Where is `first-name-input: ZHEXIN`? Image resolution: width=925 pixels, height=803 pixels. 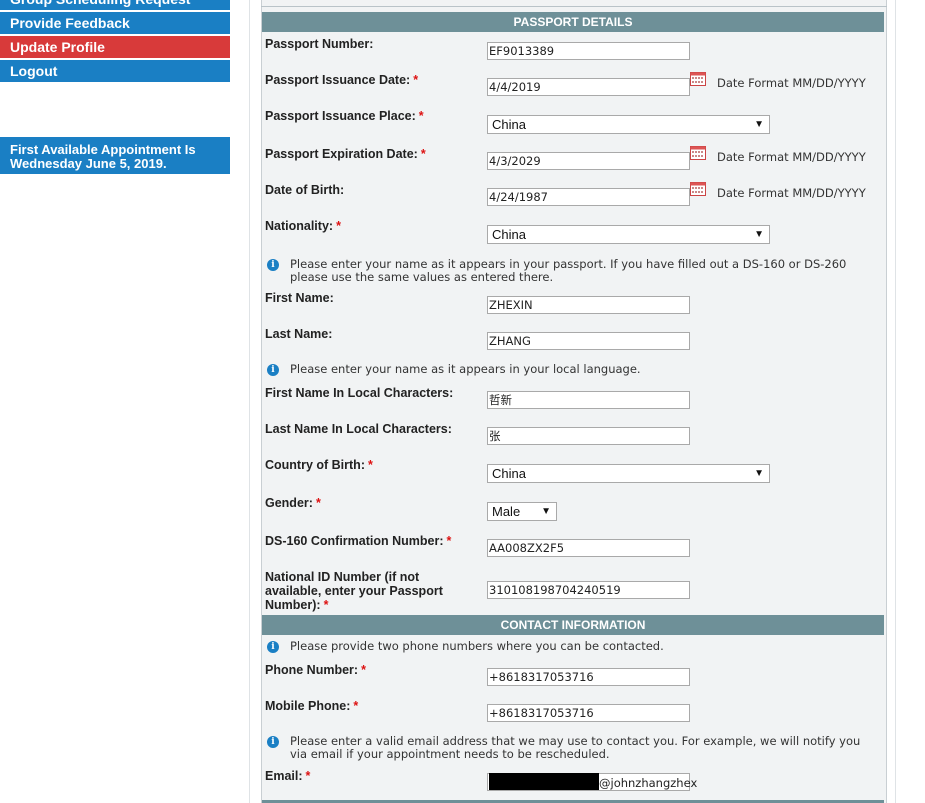
first-name-input: ZHEXIN is located at coordinates (588, 305).